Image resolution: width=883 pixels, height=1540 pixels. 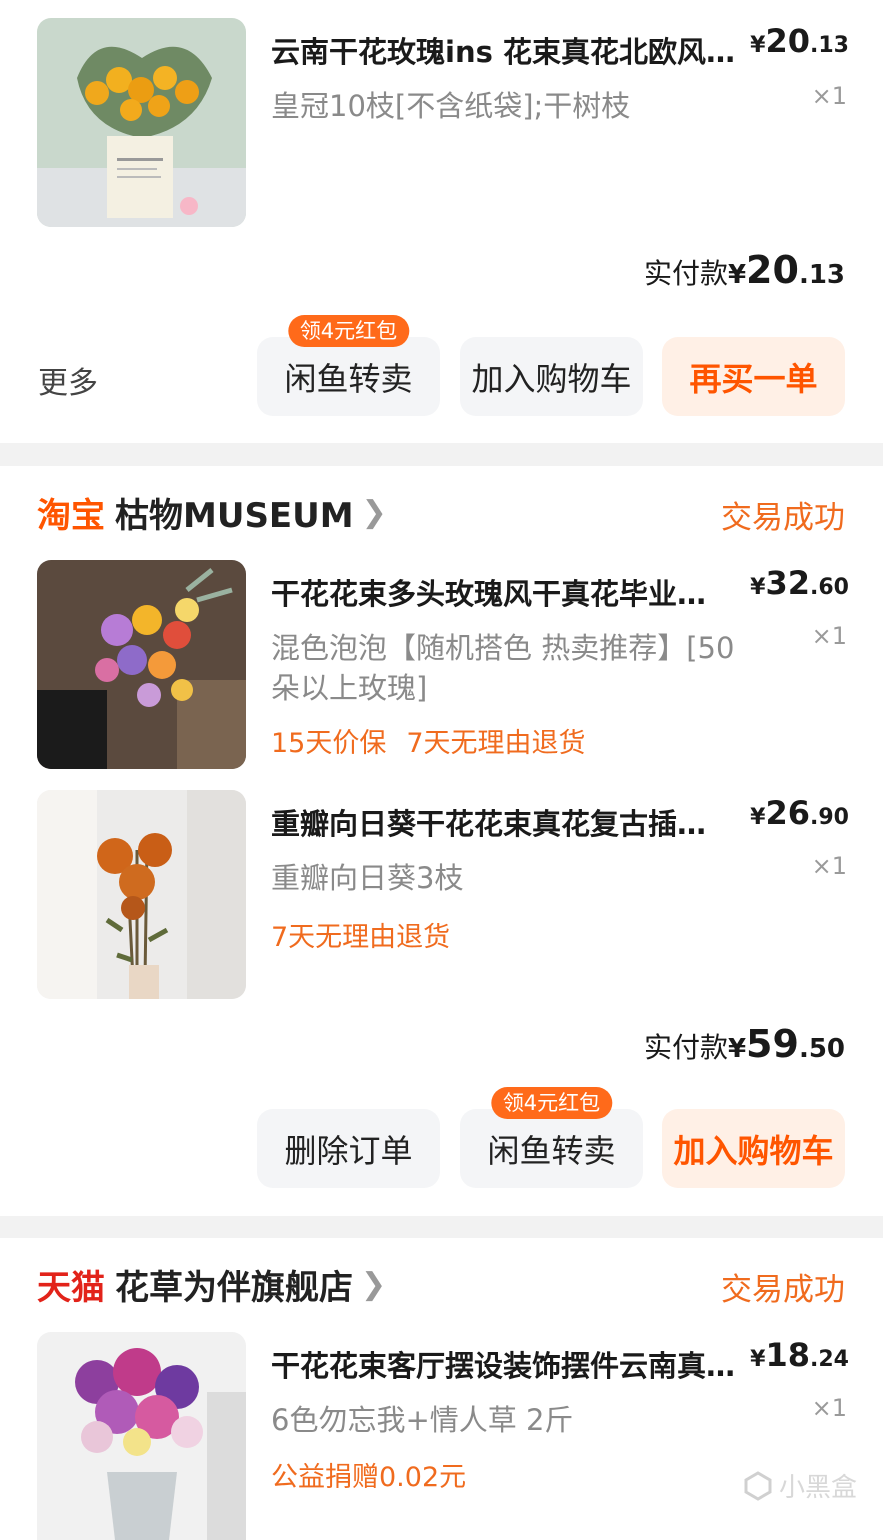 I want to click on service-tag: 公益捐赠0.02元, so click(x=369, y=1477).